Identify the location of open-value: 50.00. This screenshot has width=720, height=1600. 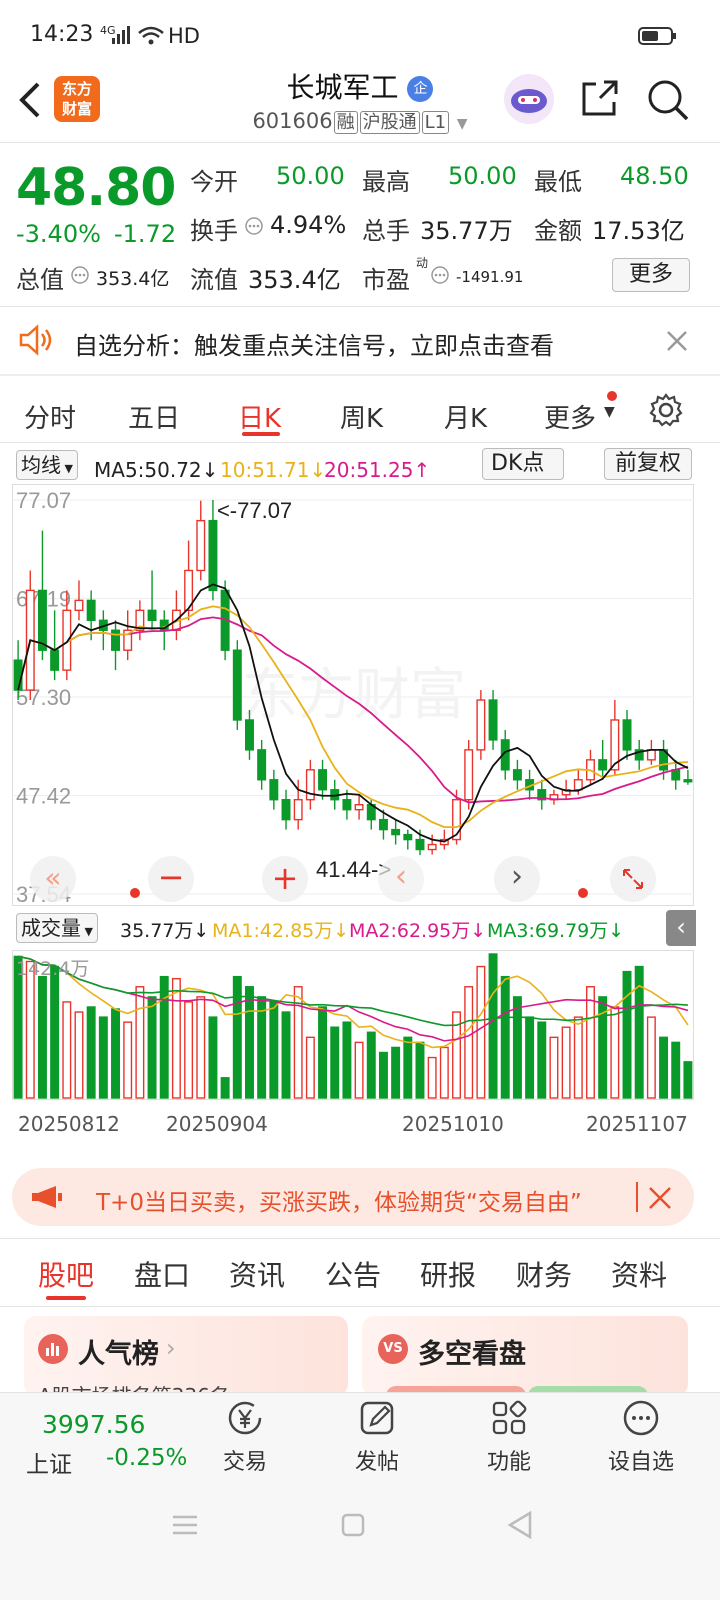
(310, 176).